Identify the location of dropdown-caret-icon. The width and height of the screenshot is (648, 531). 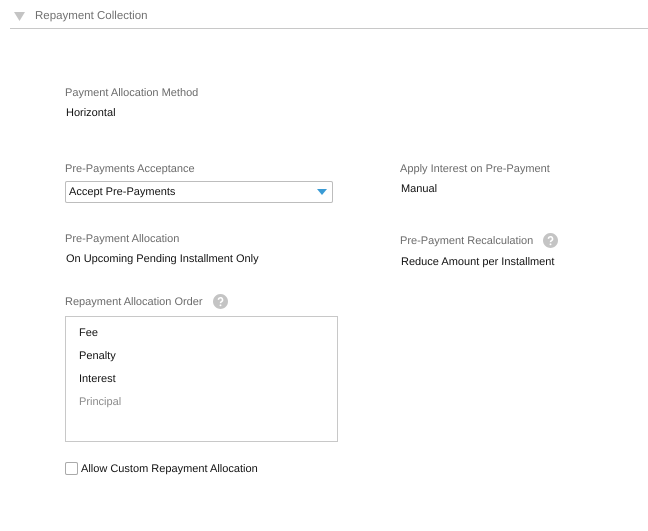
(322, 192).